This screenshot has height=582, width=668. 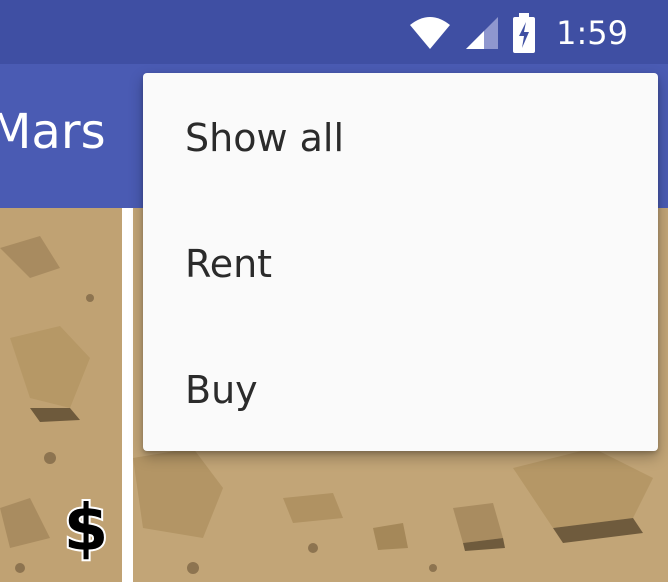 I want to click on status-icons: 1:59, so click(x=518, y=33).